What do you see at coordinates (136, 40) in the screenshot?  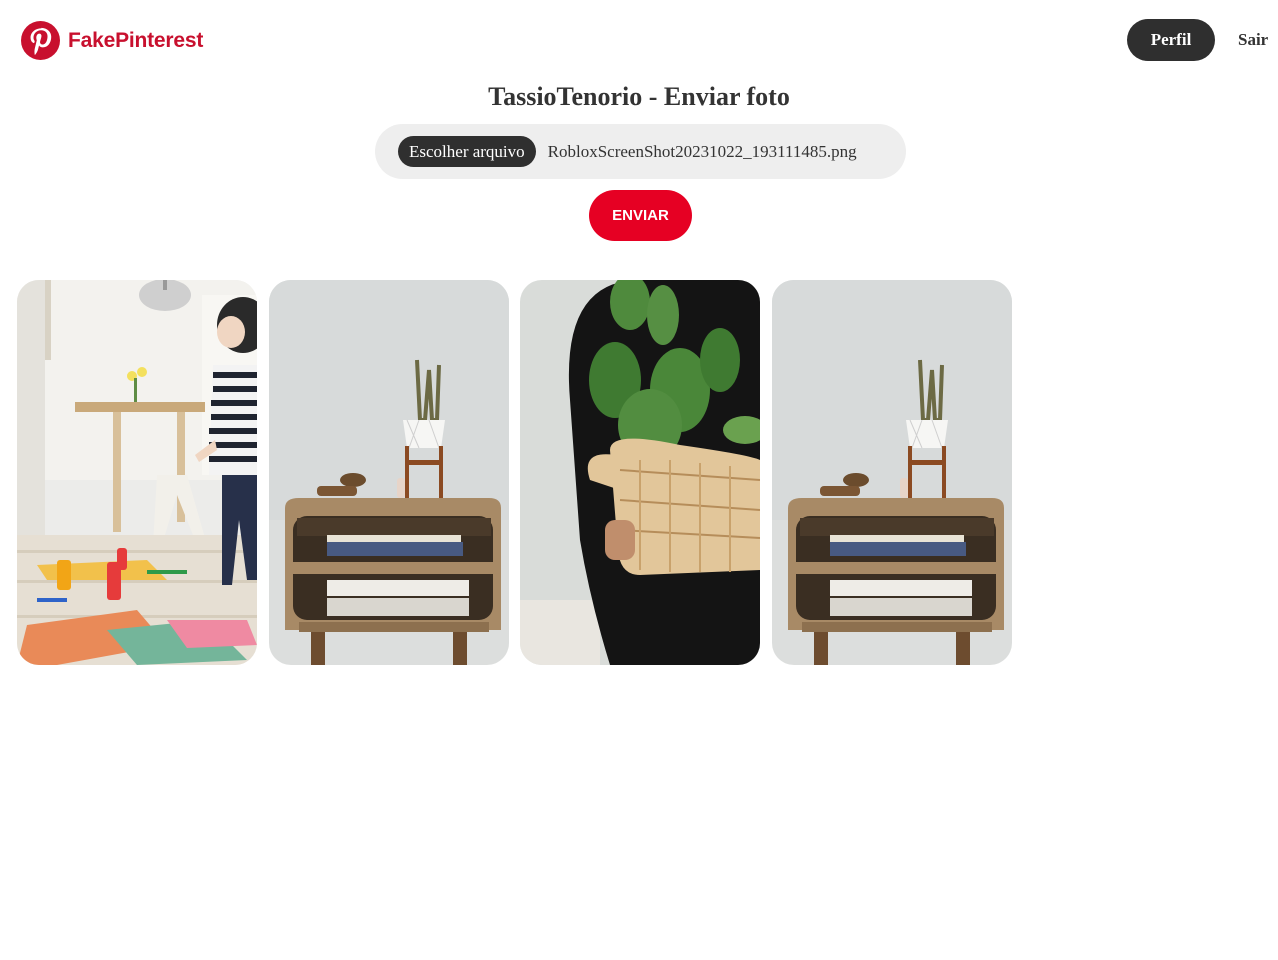 I see `brand-name: FakePinterest` at bounding box center [136, 40].